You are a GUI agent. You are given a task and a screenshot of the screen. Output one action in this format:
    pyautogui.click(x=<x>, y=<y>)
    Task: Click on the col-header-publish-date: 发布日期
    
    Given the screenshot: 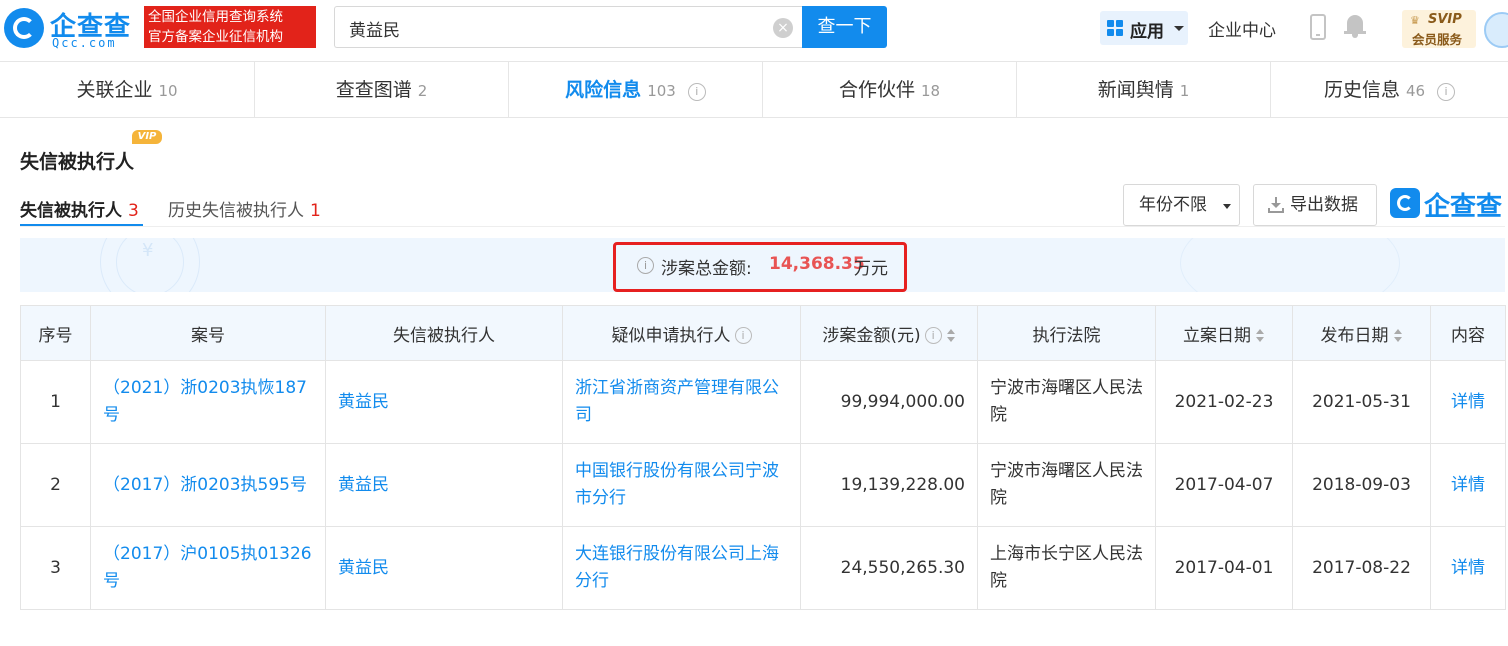 What is the action you would take?
    pyautogui.click(x=1361, y=333)
    